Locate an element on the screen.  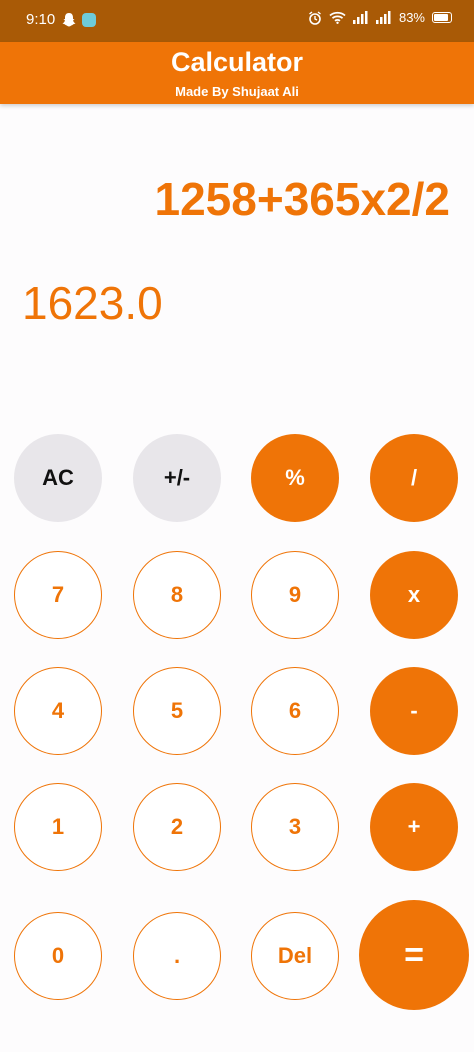
result-display: 1623.0 is located at coordinates (92, 303).